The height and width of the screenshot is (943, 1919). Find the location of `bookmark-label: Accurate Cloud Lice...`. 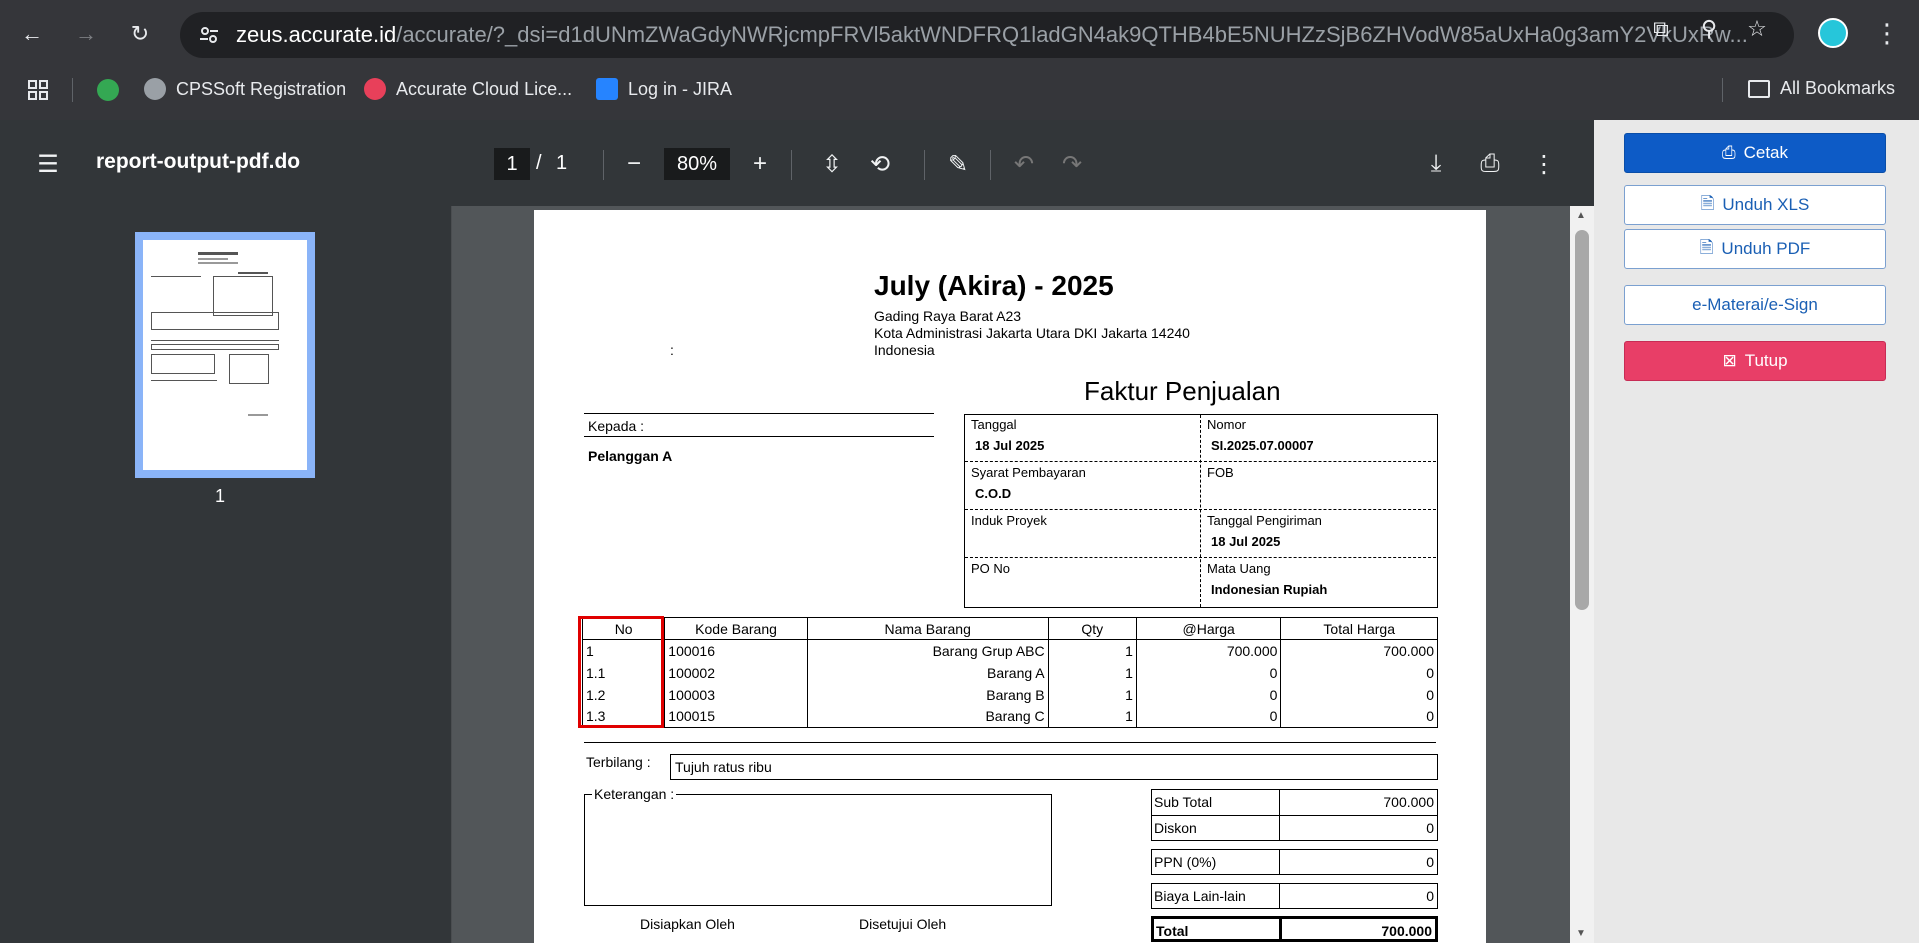

bookmark-label: Accurate Cloud Lice... is located at coordinates (484, 88).